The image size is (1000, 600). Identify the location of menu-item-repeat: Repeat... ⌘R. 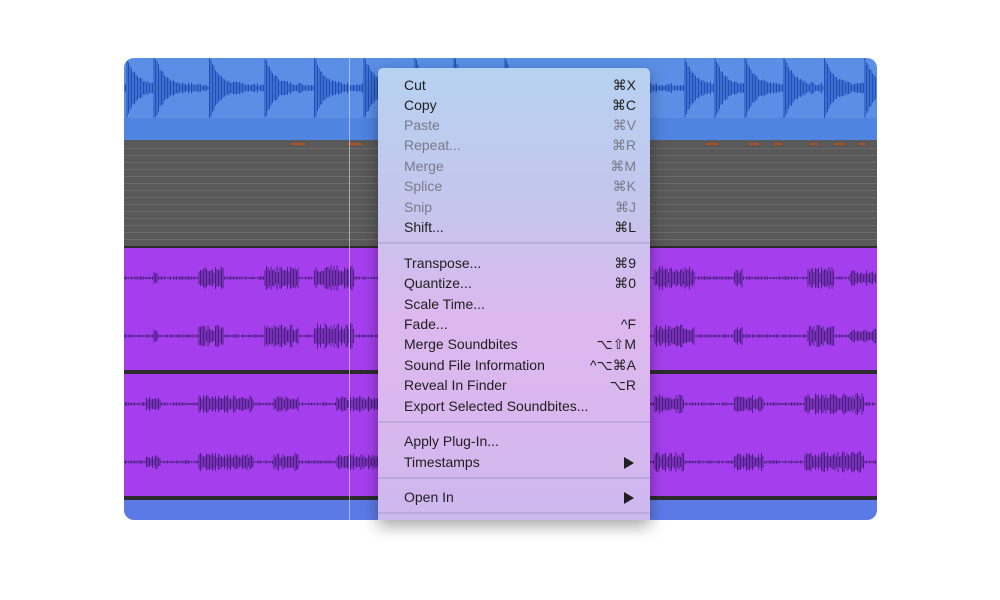
(514, 146).